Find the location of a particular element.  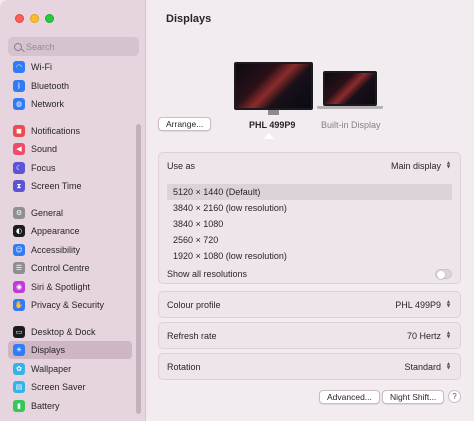

network-icon: ◍ is located at coordinates (19, 104).